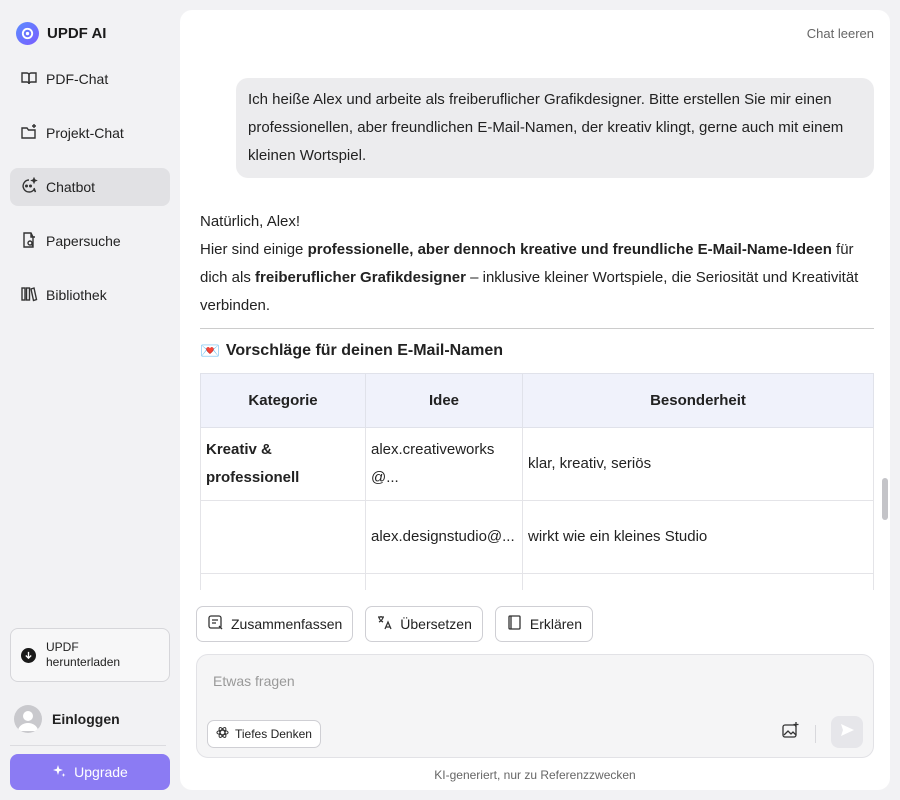  I want to click on sparkle-icon, so click(59, 772).